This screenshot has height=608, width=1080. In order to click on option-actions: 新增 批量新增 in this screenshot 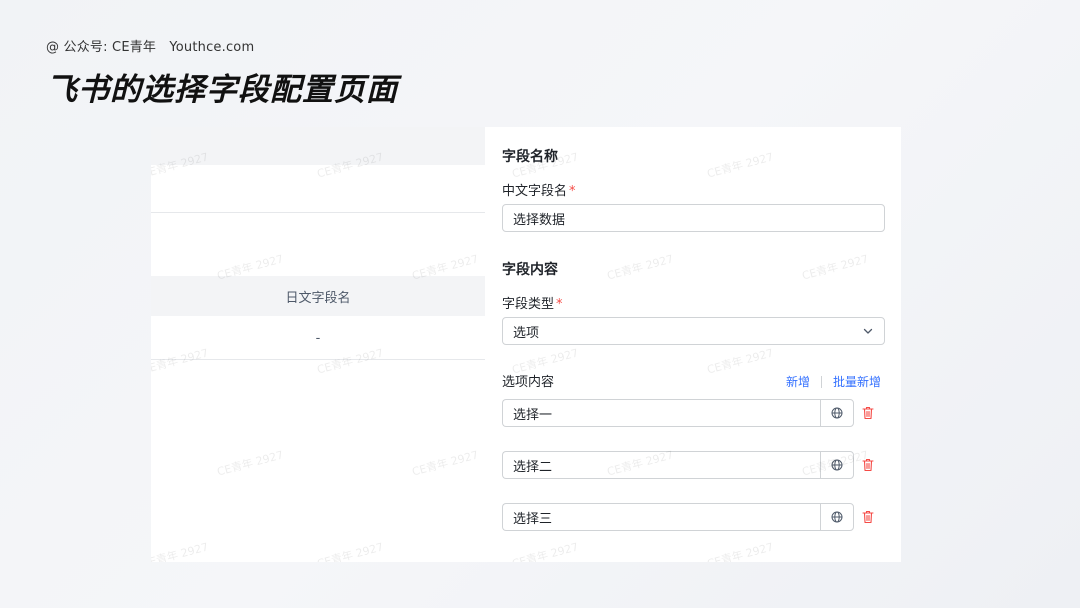, I will do `click(833, 381)`.